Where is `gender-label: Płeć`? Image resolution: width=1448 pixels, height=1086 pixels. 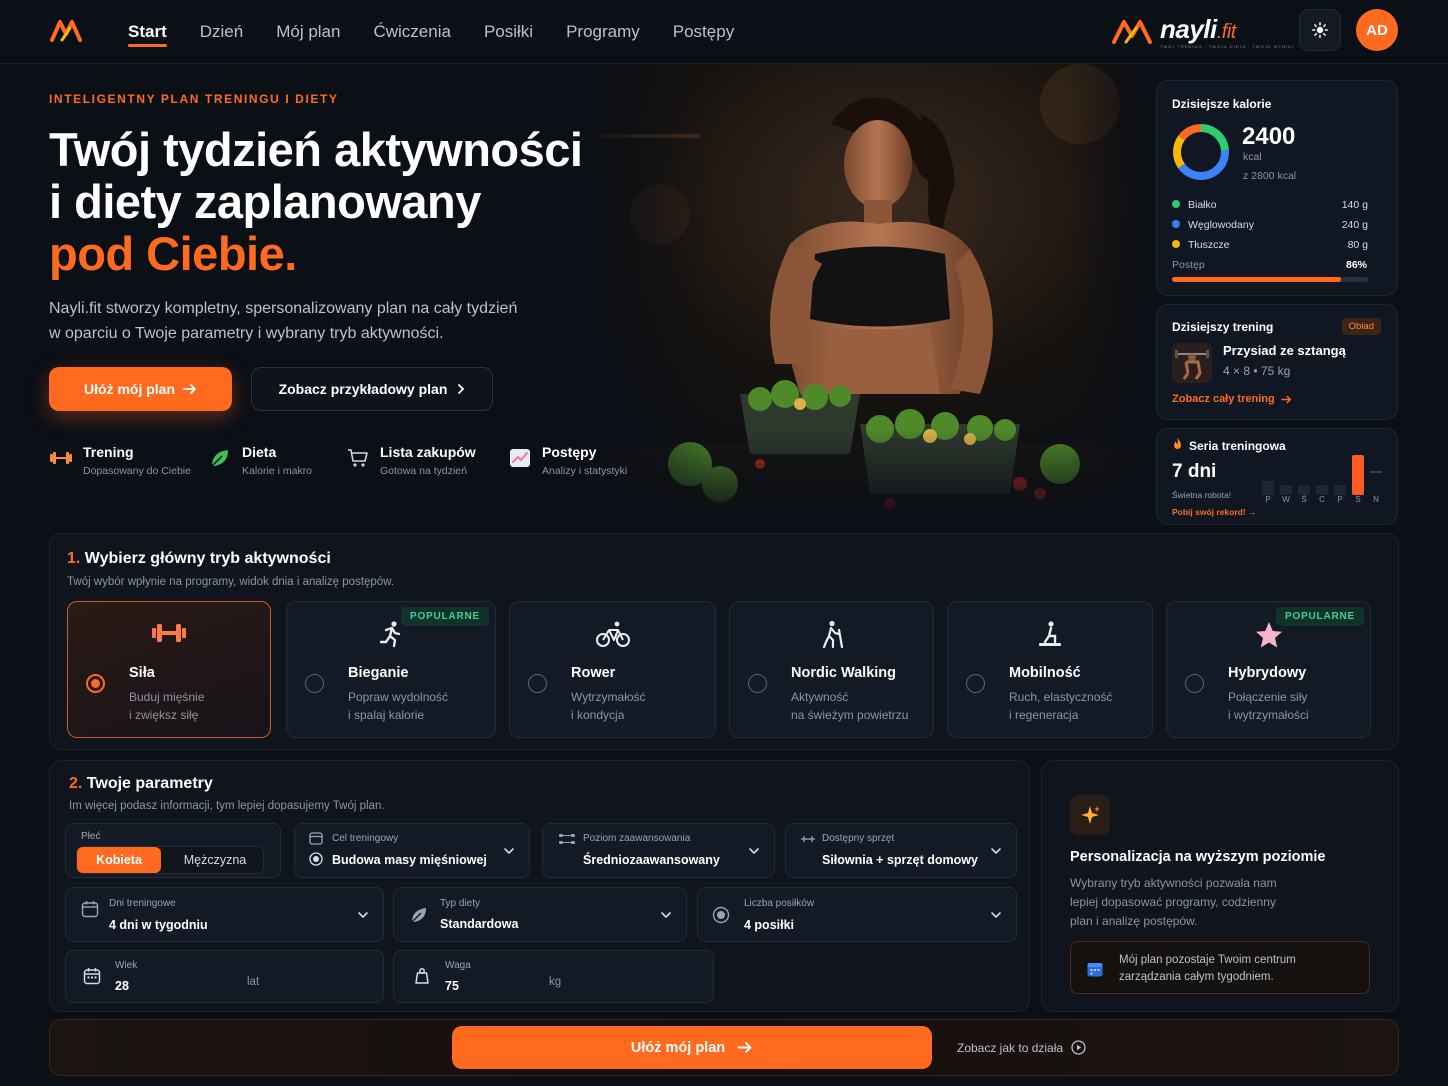
gender-label: Płeć is located at coordinates (91, 836).